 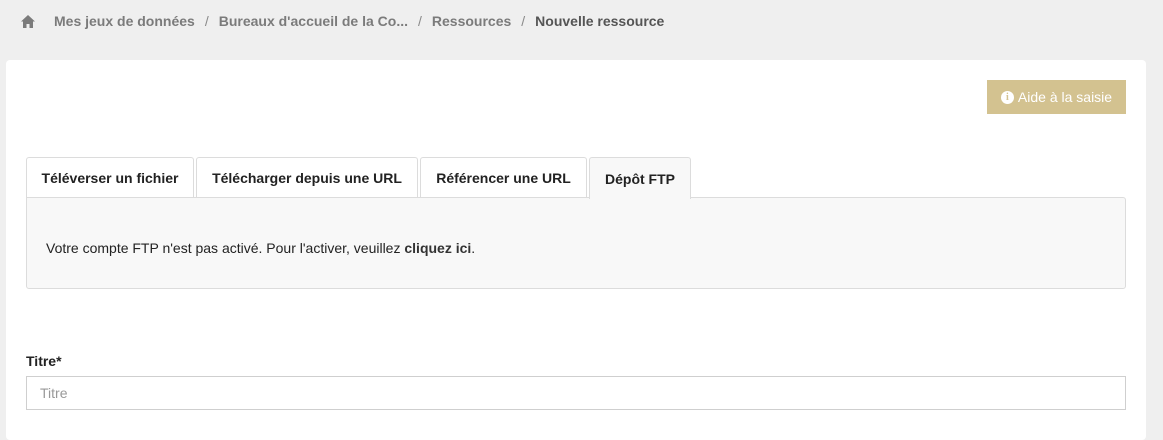 What do you see at coordinates (437, 248) in the screenshot?
I see `activate-ftp-link: cliquez ici` at bounding box center [437, 248].